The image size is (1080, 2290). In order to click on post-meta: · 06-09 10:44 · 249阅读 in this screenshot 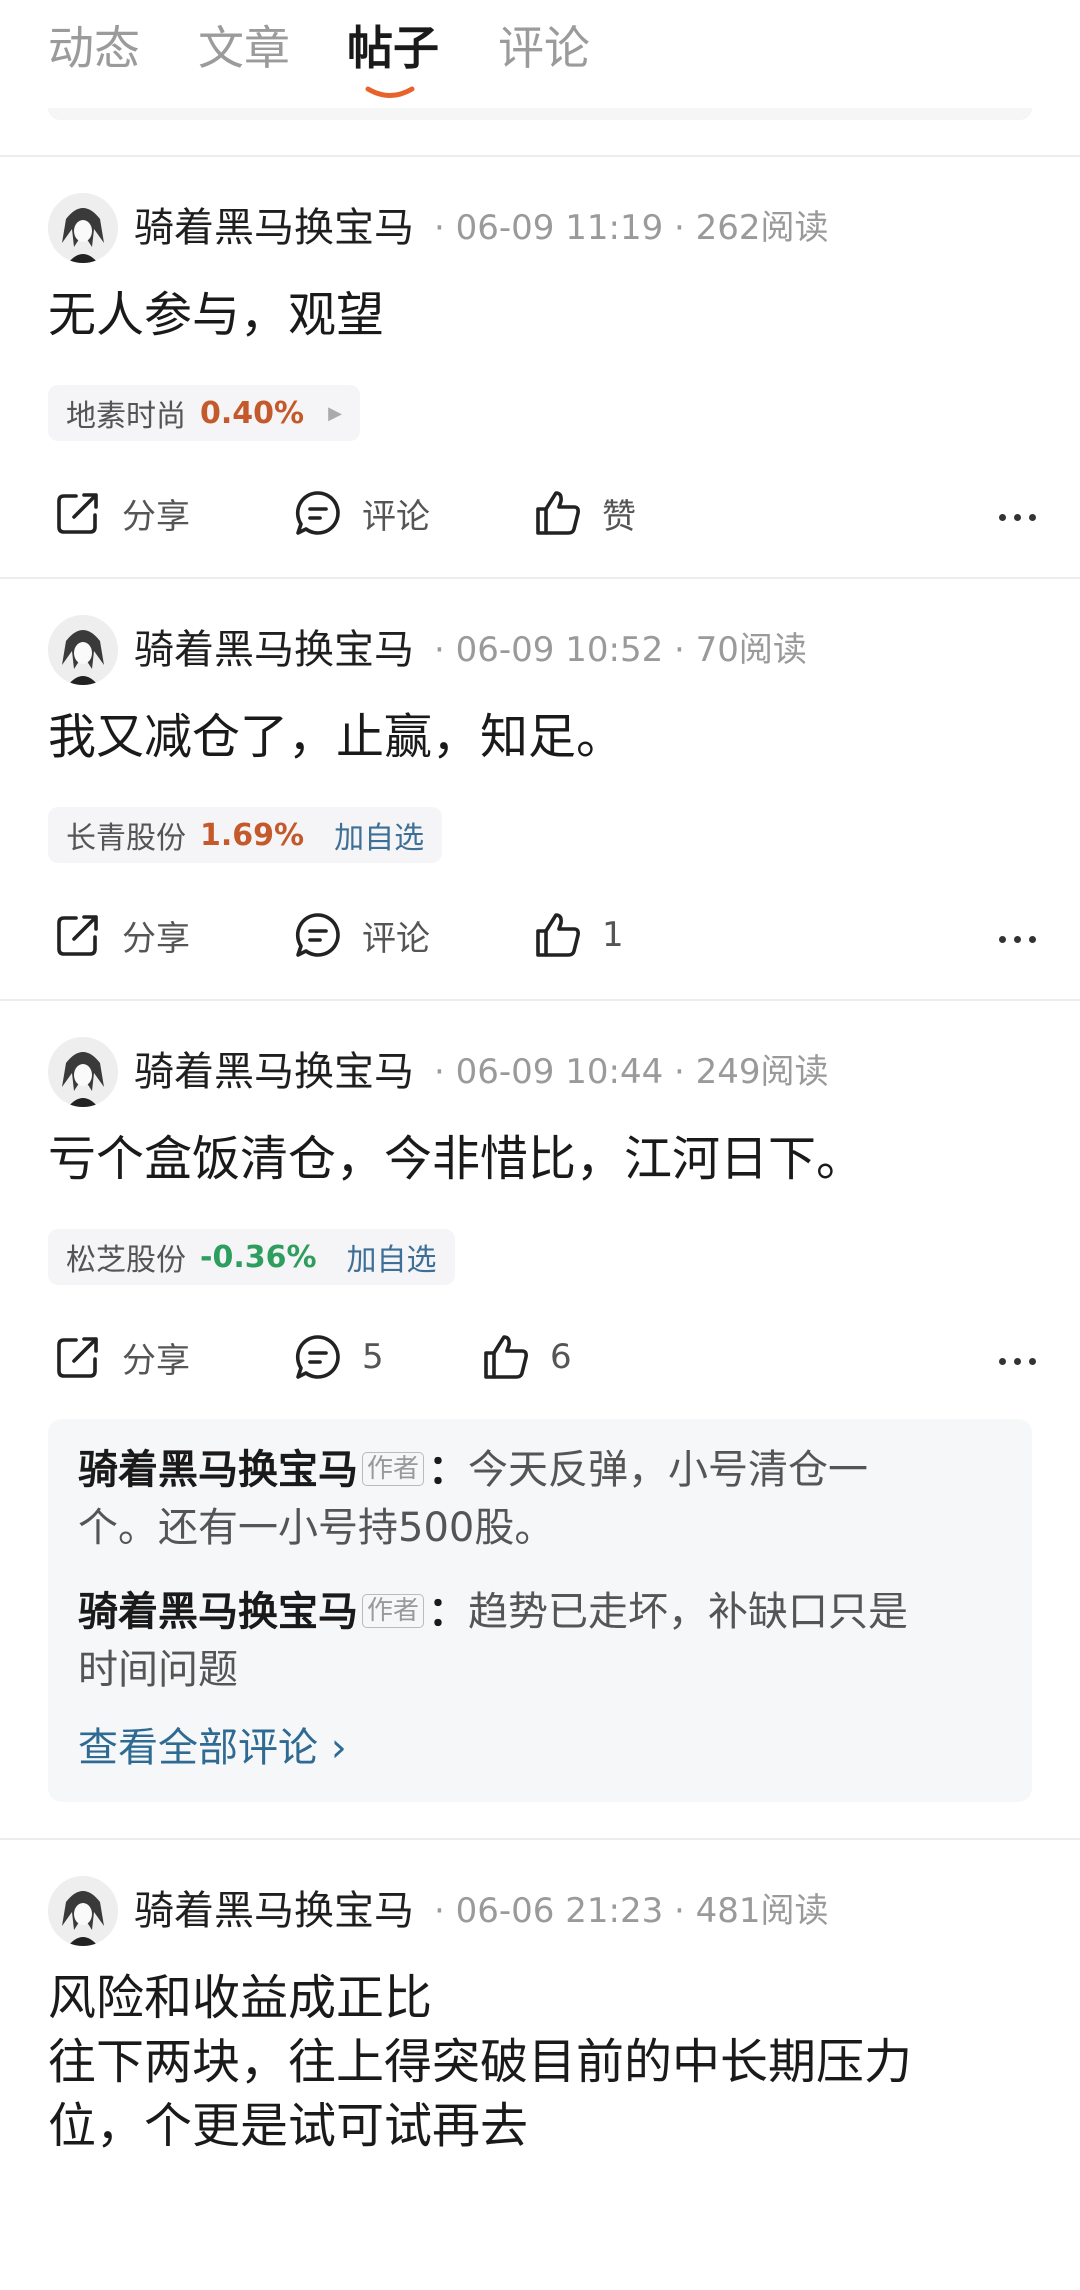, I will do `click(631, 1072)`.